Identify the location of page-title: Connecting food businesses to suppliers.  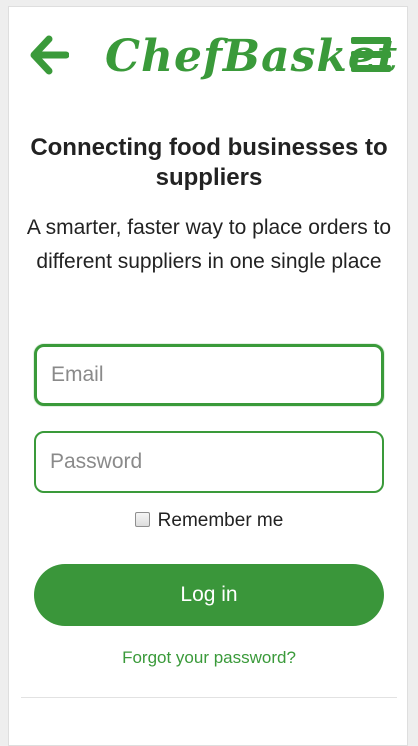
(209, 162).